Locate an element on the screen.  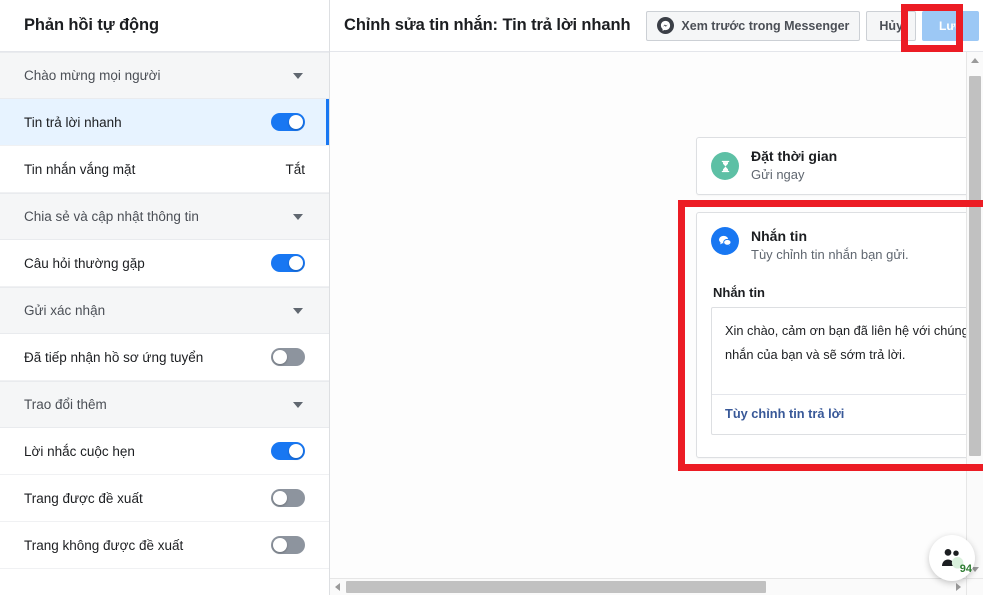
messenger-icon is located at coordinates (666, 25).